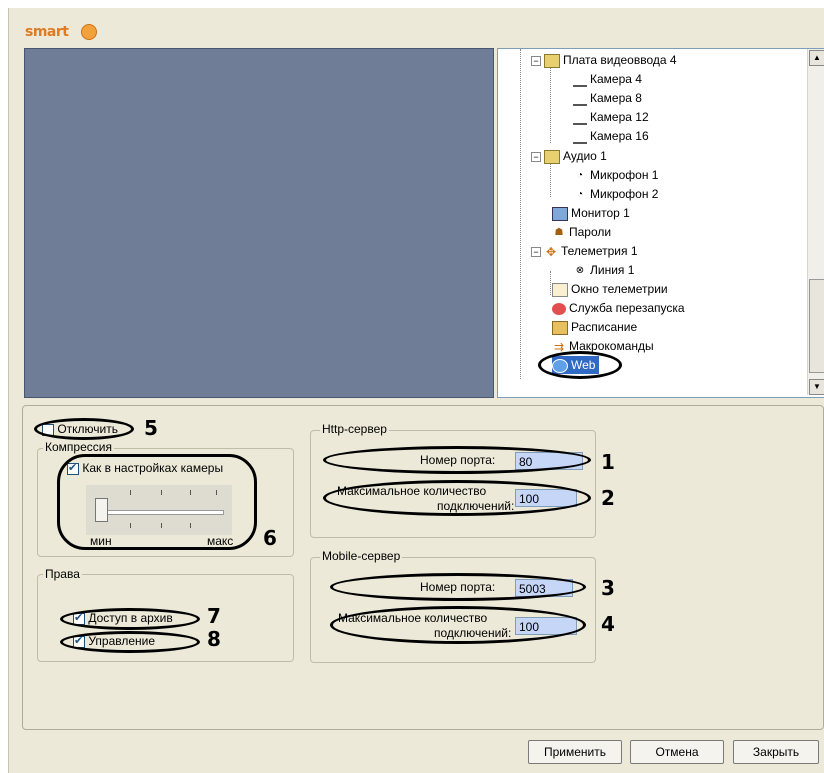 This screenshot has height=773, width=824. Describe the element at coordinates (582, 232) in the screenshot. I see `tree-item-passwords: ☗ Пароли` at that location.